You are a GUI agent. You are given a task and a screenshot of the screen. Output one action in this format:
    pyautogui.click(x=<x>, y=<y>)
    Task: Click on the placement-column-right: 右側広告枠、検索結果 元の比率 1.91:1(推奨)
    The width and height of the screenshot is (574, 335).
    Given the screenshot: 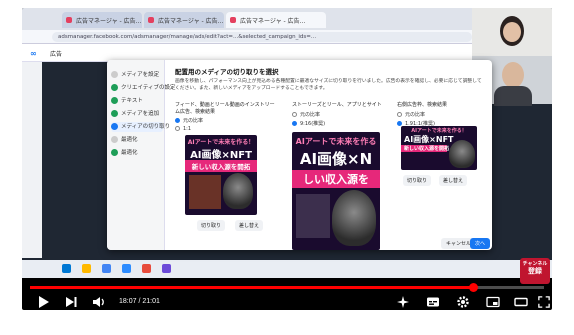 What is the action you would take?
    pyautogui.click(x=442, y=114)
    